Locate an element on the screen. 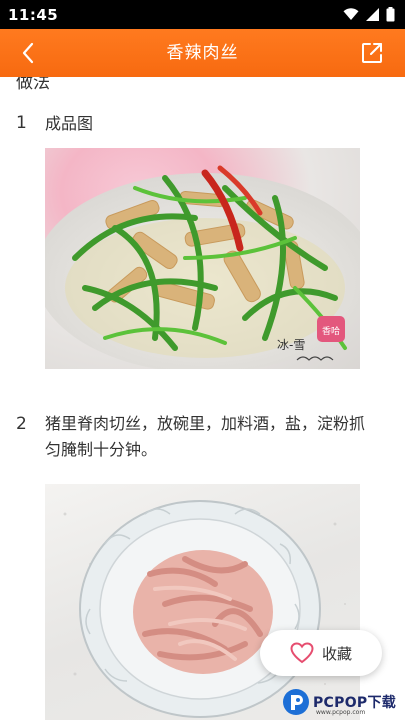  status-bar: 11:45 is located at coordinates (202, 14).